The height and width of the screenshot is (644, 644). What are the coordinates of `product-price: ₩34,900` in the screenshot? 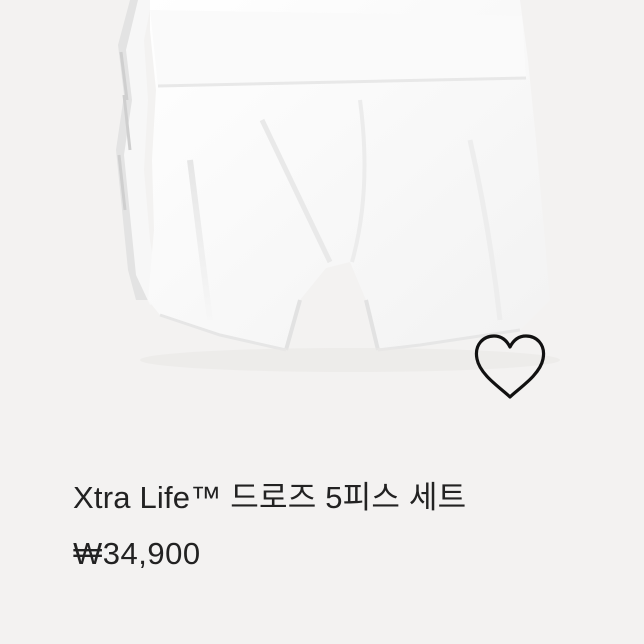 It's located at (137, 553).